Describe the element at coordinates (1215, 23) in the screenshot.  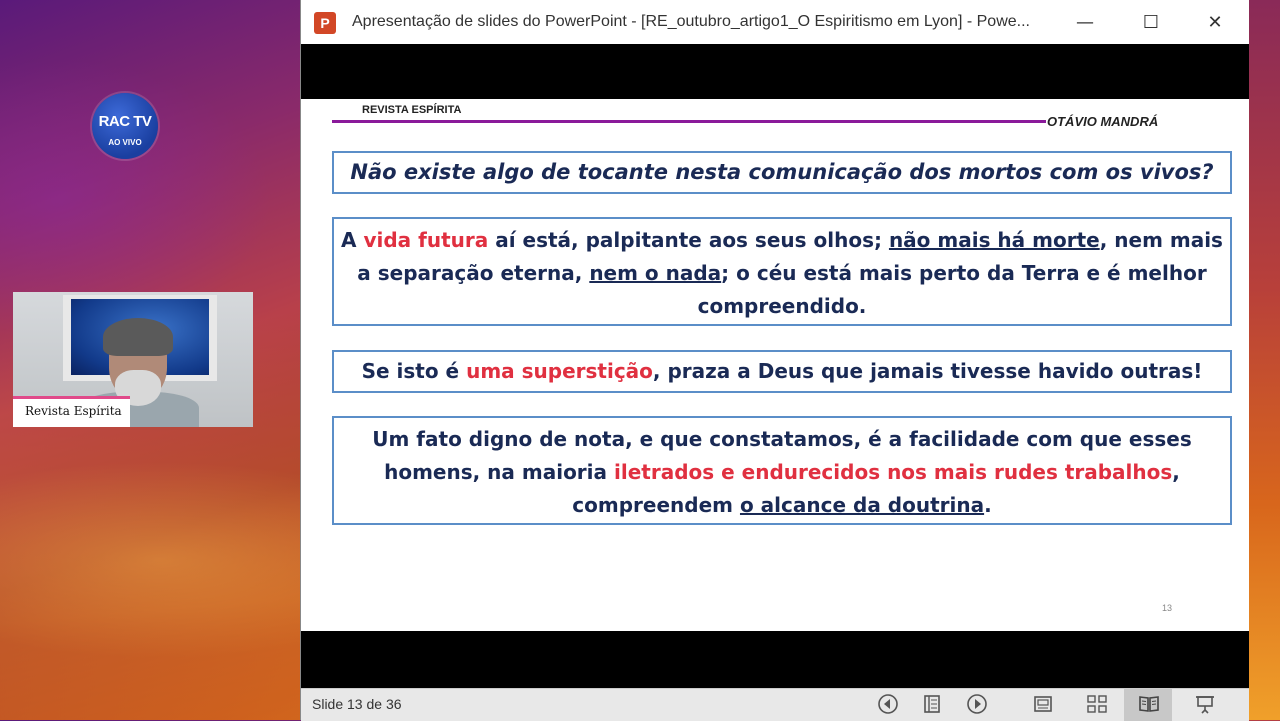
I see `close-button: ✕` at that location.